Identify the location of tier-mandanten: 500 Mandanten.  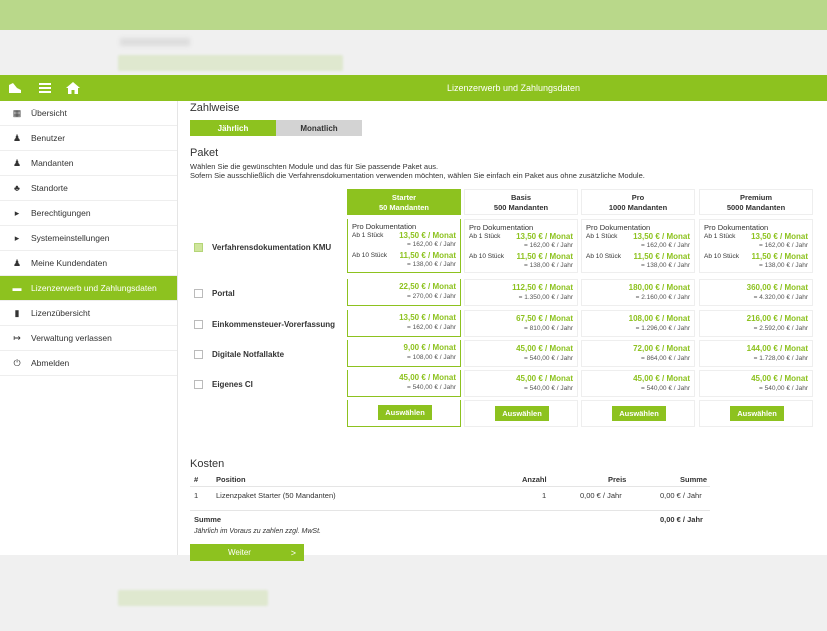
(521, 207).